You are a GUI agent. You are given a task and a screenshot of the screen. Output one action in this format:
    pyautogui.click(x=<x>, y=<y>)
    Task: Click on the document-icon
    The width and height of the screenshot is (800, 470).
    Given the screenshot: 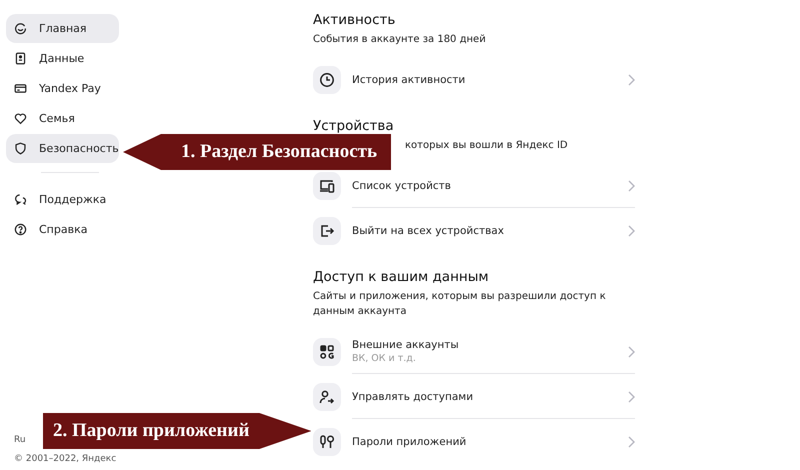 What is the action you would take?
    pyautogui.click(x=20, y=58)
    